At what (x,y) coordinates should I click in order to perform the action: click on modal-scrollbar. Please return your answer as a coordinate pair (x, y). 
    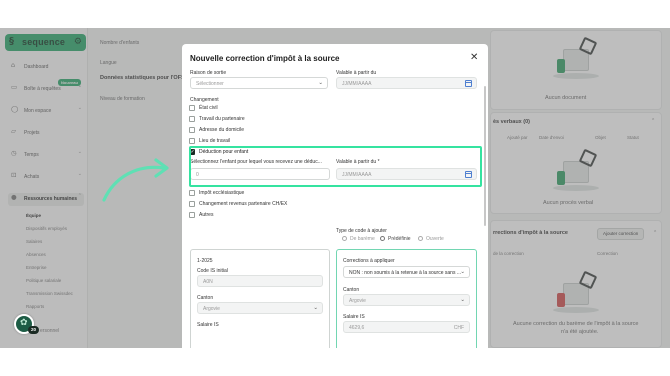
    Looking at the image, I should click on (485, 156).